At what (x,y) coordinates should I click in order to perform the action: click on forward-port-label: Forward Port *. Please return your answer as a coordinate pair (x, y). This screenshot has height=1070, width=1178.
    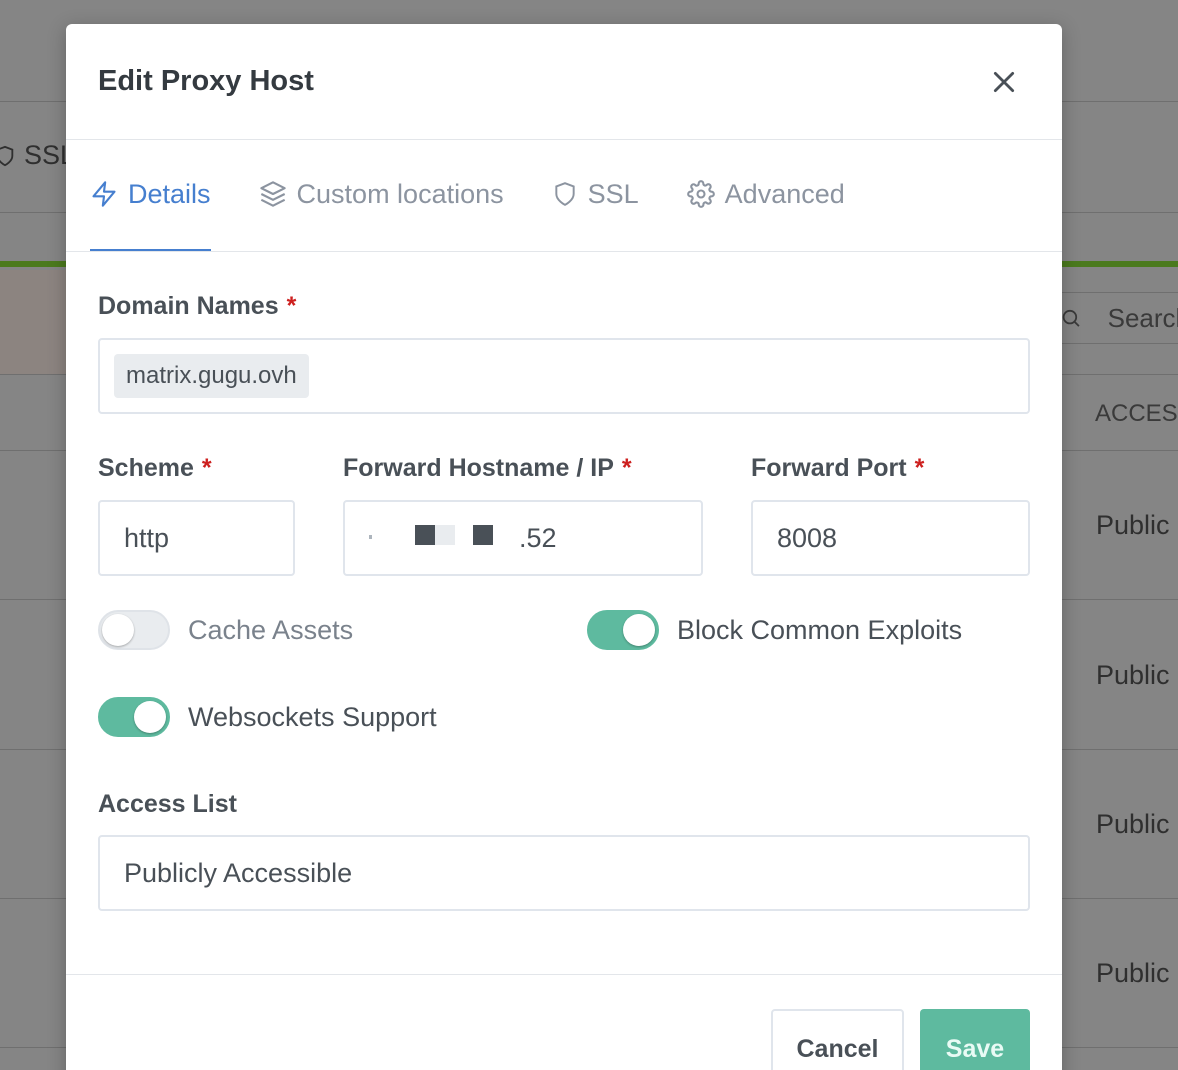
    Looking at the image, I should click on (838, 468).